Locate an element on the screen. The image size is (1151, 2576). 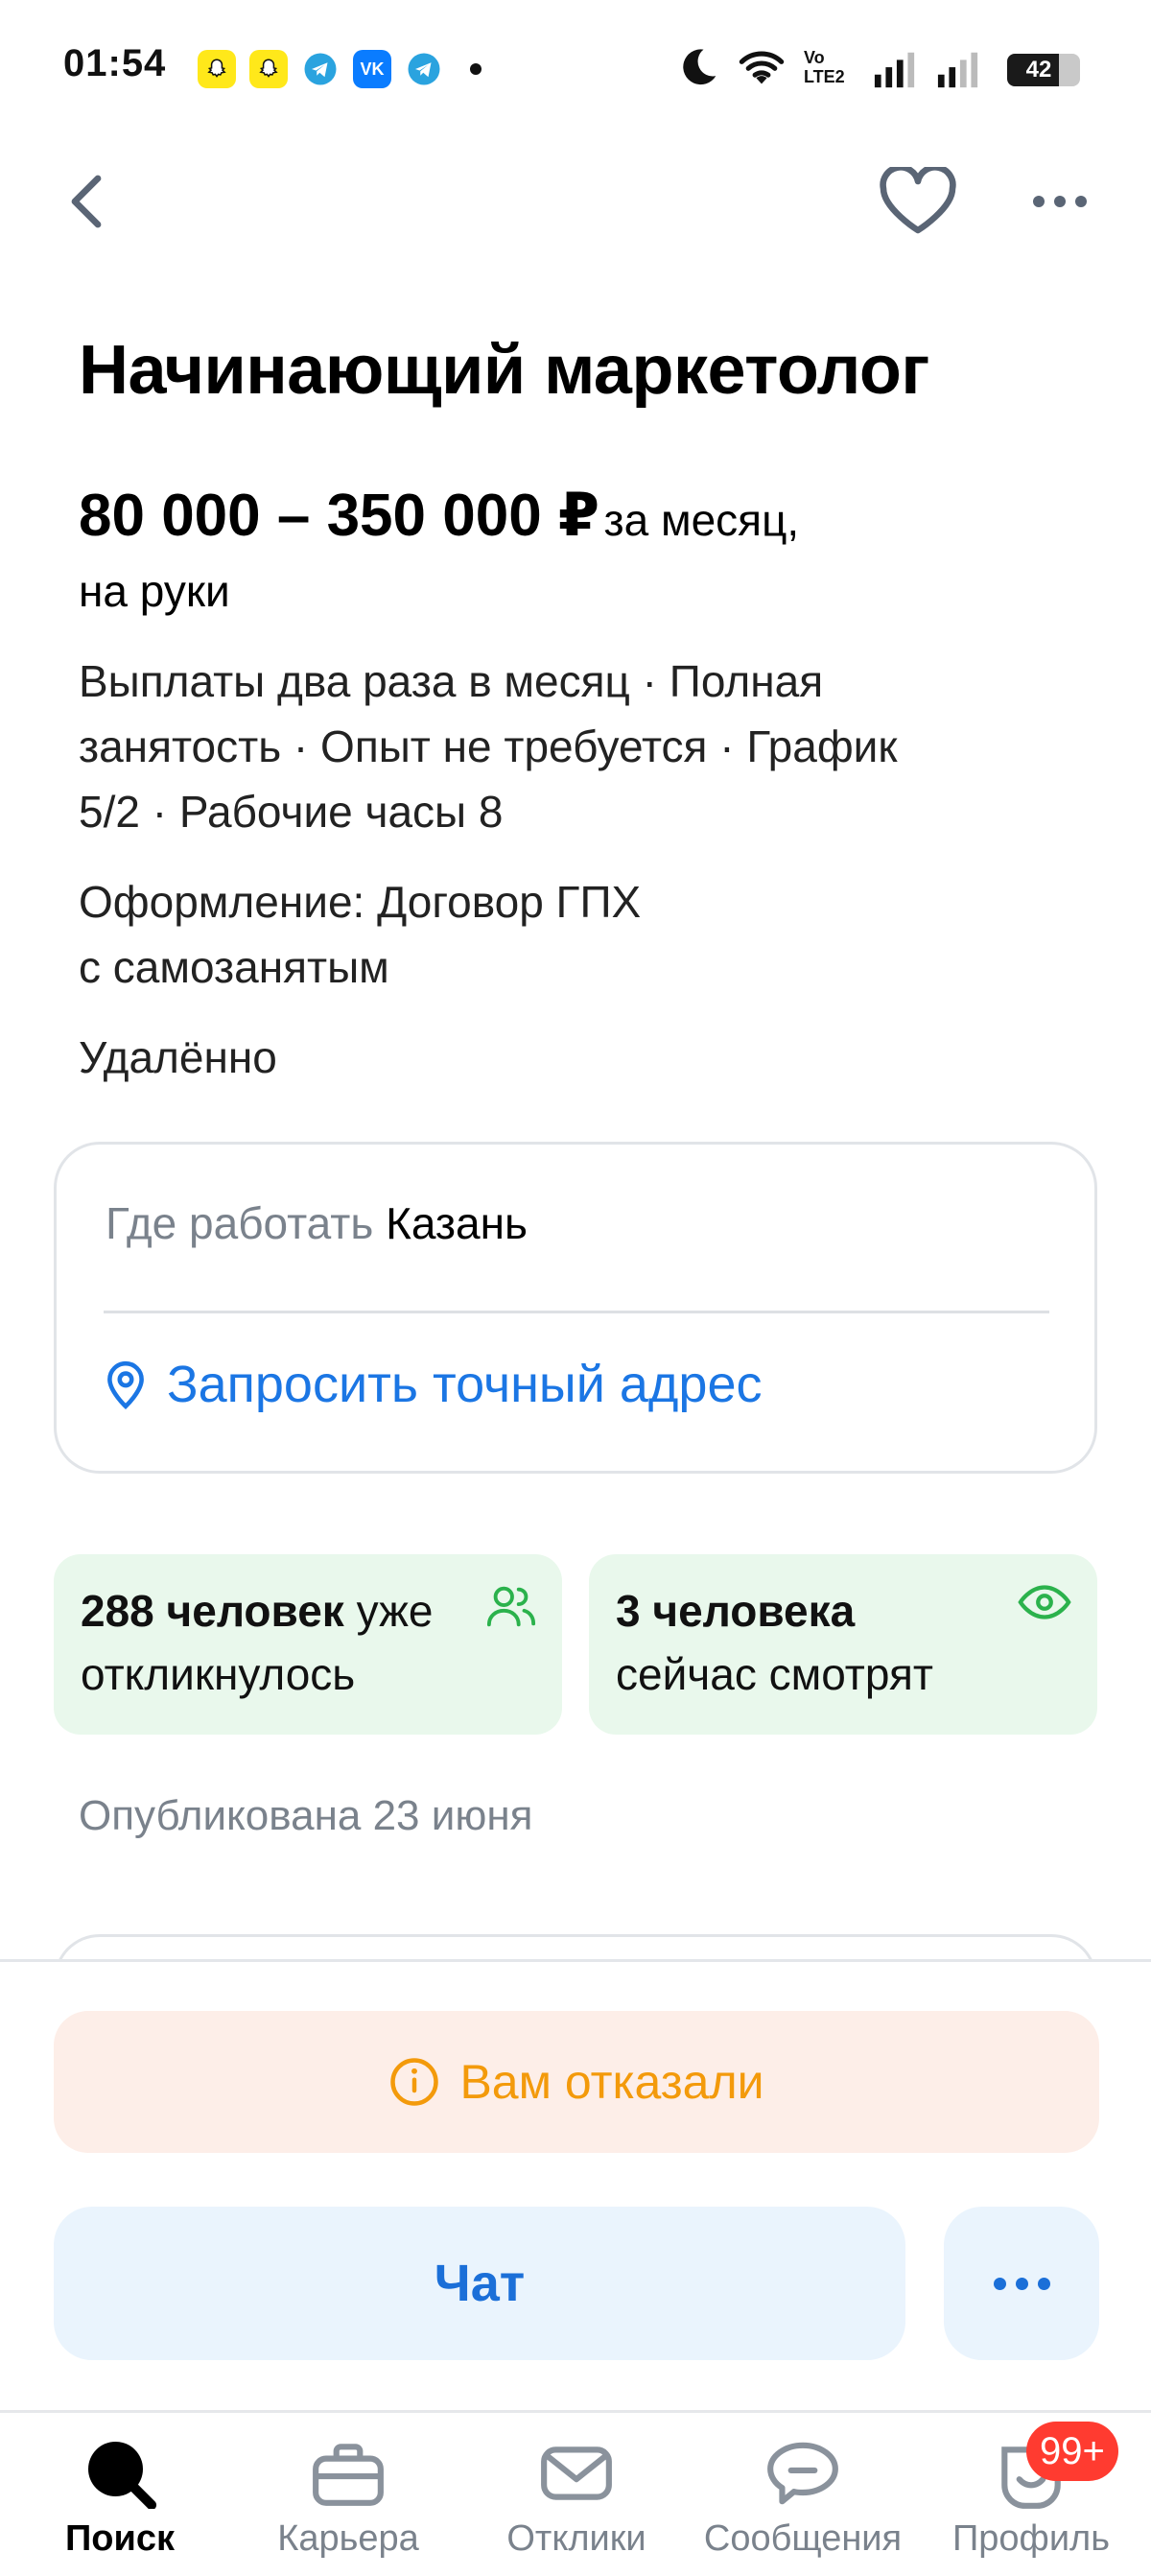
info-icon is located at coordinates (414, 2082).